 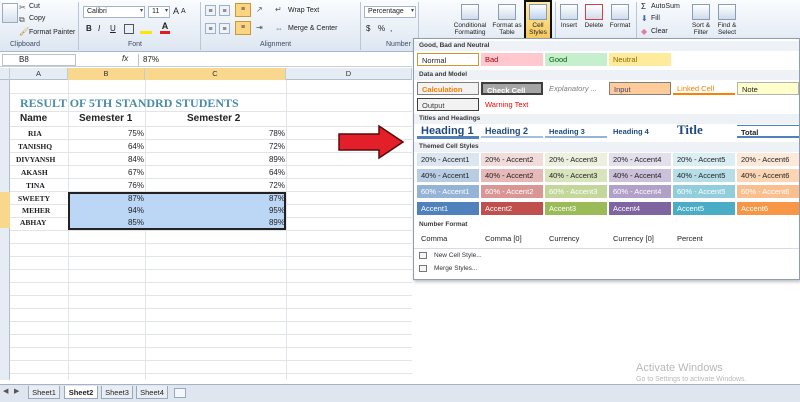 I want to click on scissors-icon: ✂, so click(x=22, y=7).